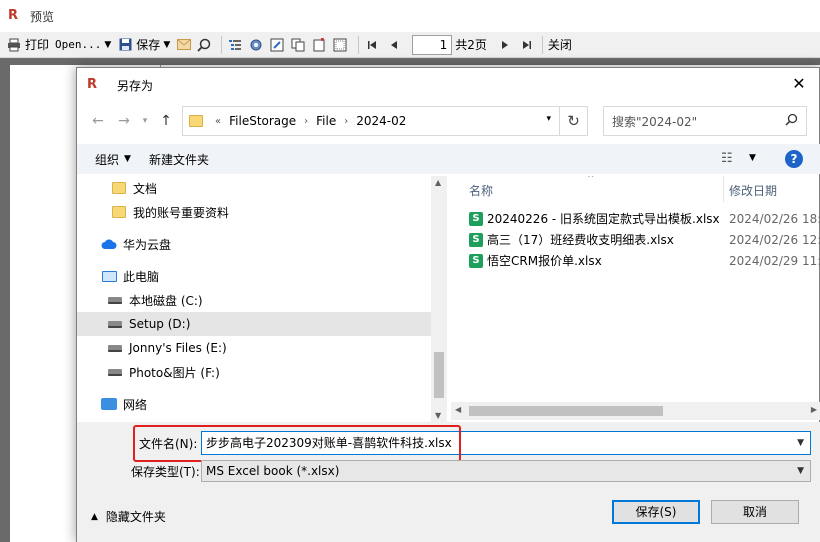  Describe the element at coordinates (218, 121) in the screenshot. I see `overflow-chevron-icon: «` at that location.